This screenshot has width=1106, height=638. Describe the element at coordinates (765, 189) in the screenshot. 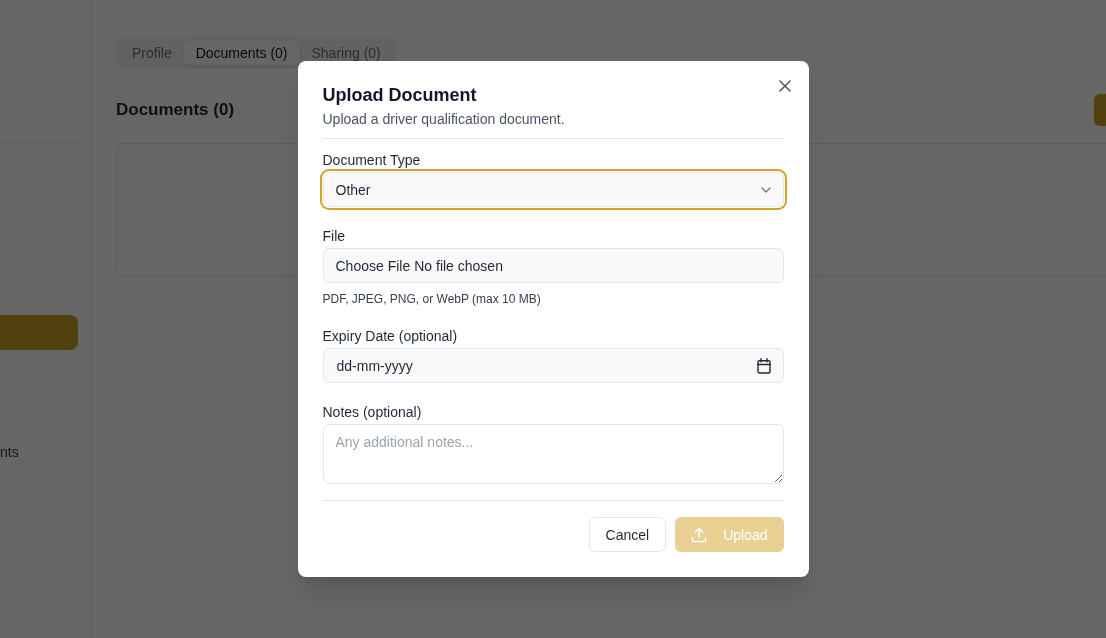

I see `chevron-down-icon` at that location.